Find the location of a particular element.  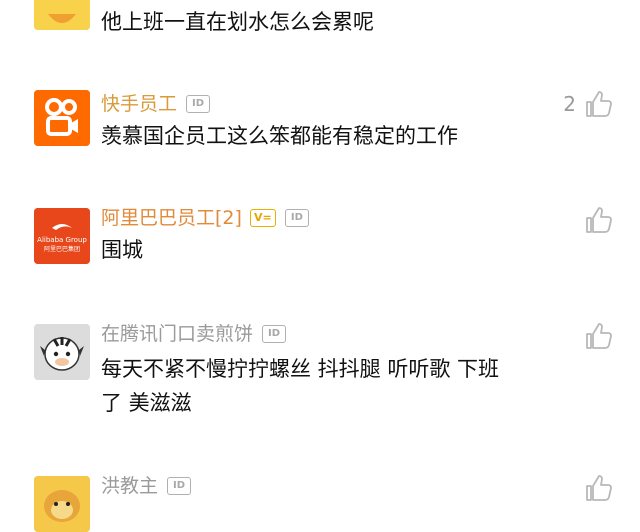

kuaishou-logo-icon is located at coordinates (62, 118).